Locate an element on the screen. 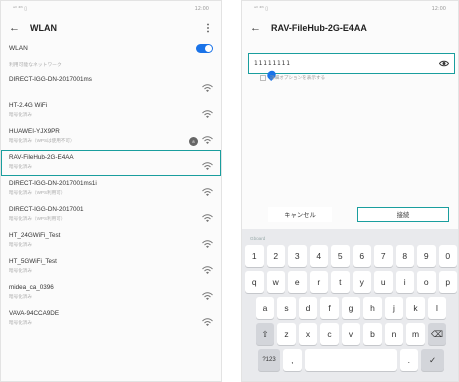 This screenshot has height=382, width=459. key-i: i is located at coordinates (404, 282).